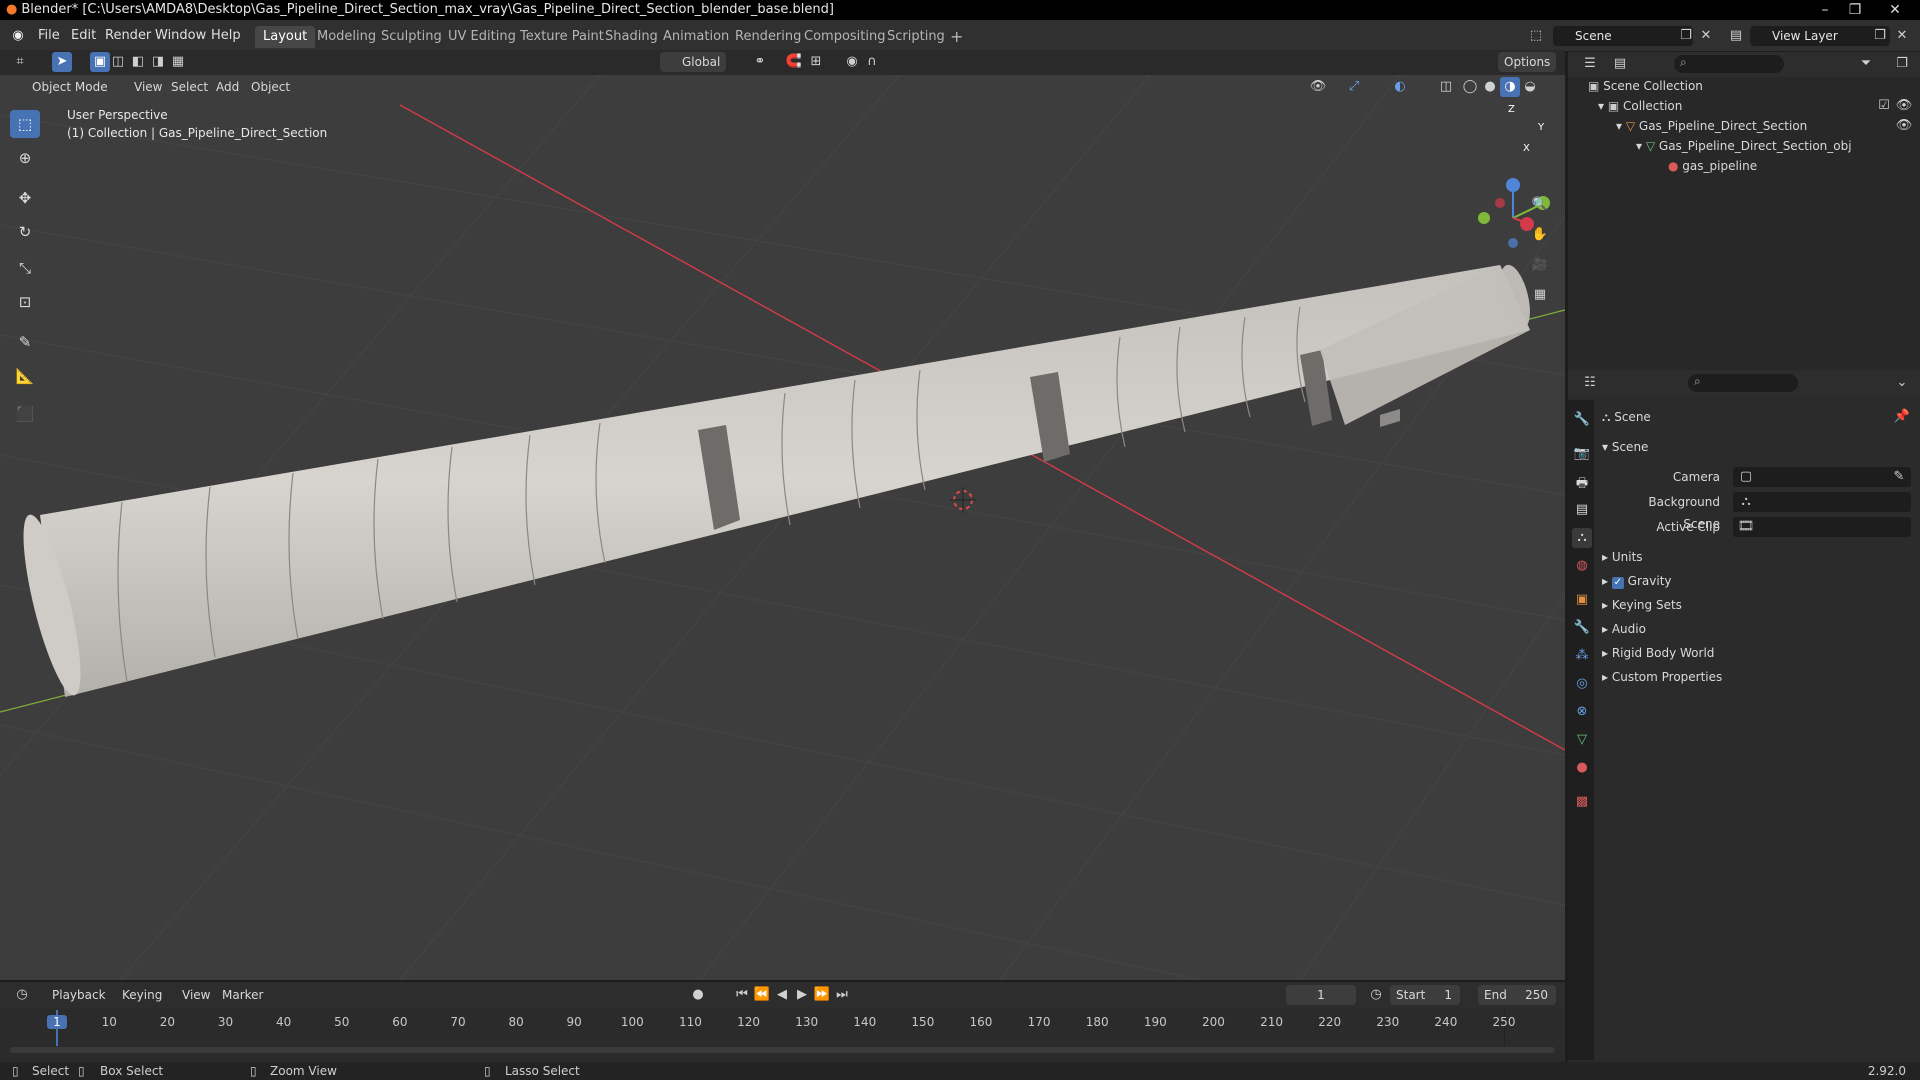 This screenshot has height=1080, width=1920. Describe the element at coordinates (227, 87) in the screenshot. I see `viewport-menu-add: Add` at that location.